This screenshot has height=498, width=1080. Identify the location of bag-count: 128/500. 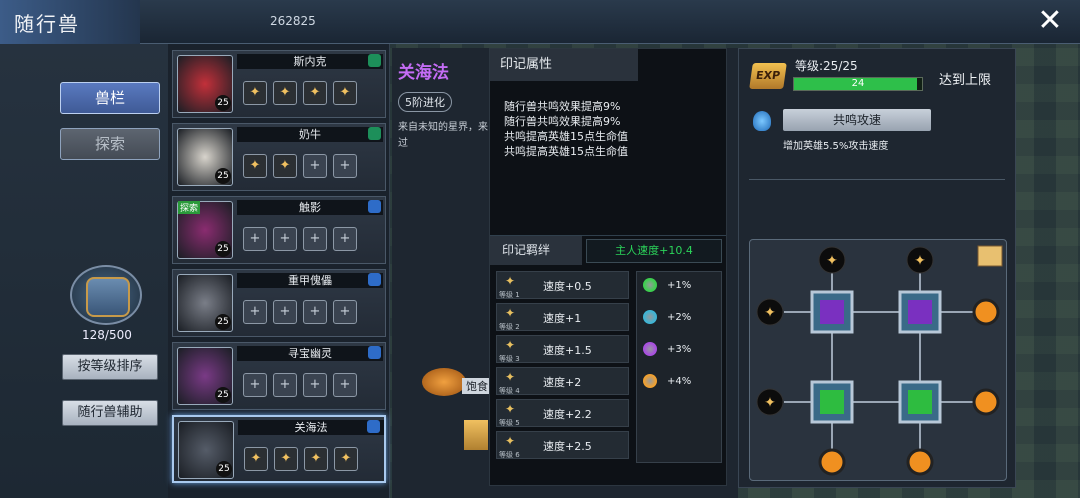
(107, 335).